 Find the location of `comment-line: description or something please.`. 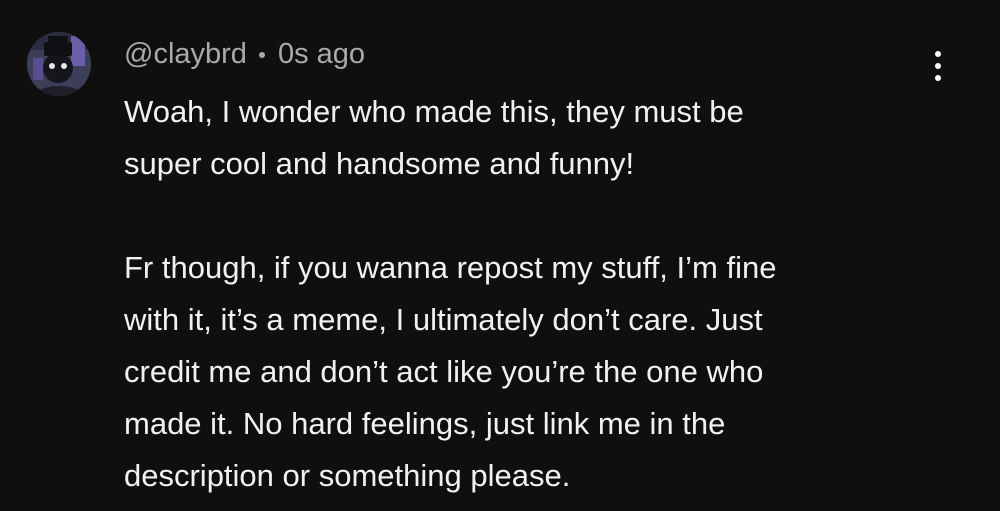

comment-line: description or something please. is located at coordinates (347, 475).